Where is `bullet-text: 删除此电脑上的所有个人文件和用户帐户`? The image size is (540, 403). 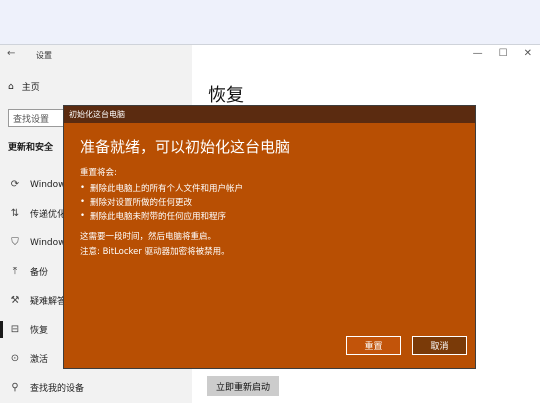
bullet-text: 删除此电脑上的所有个人文件和用户帐户 is located at coordinates (167, 189).